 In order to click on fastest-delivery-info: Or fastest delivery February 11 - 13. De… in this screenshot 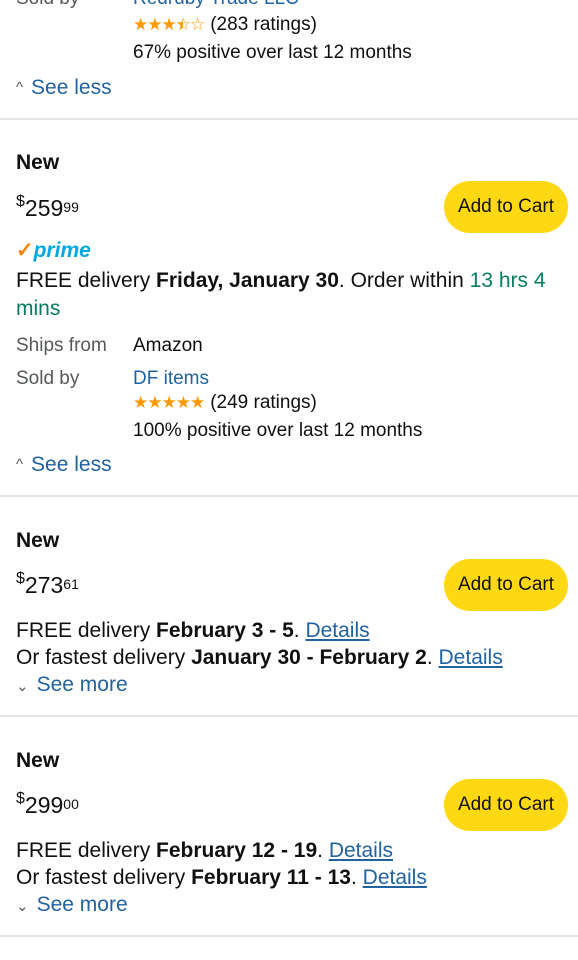, I will do `click(221, 877)`.